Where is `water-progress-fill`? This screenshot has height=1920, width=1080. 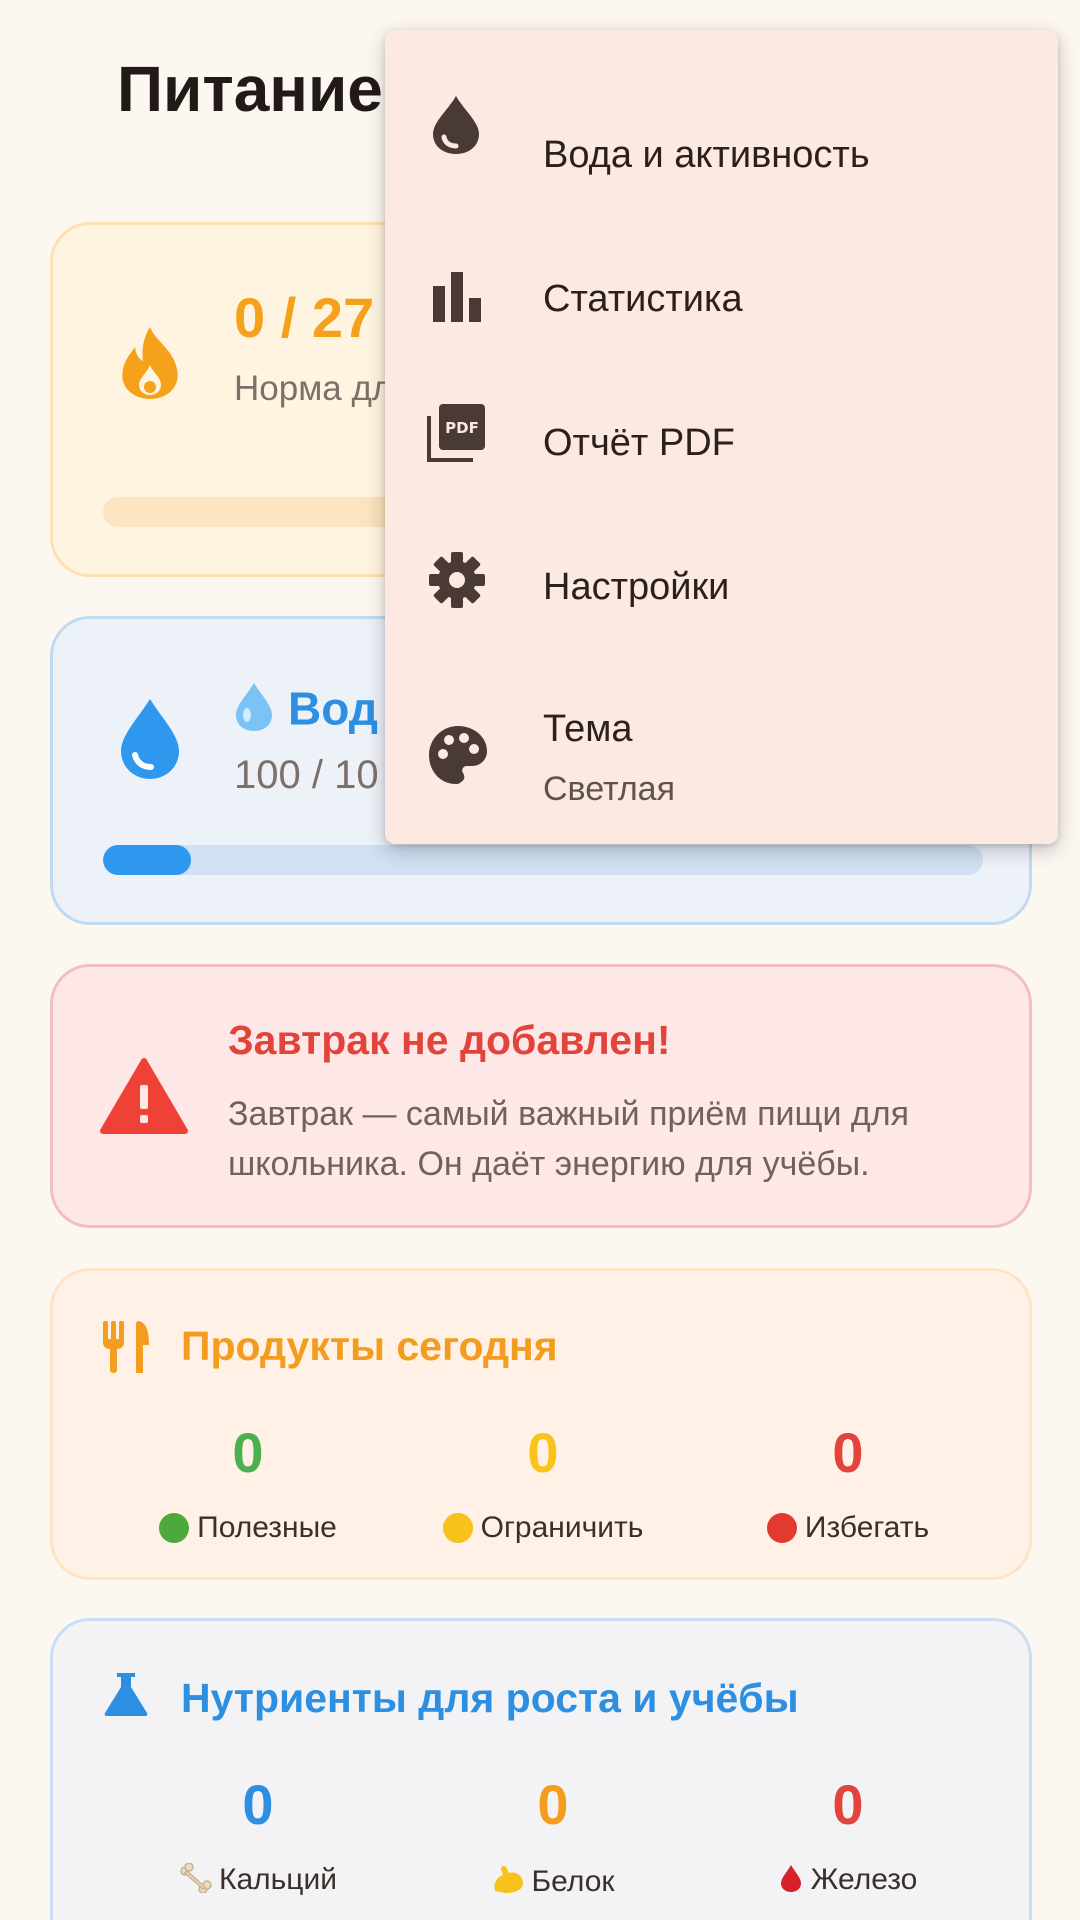
water-progress-fill is located at coordinates (147, 860).